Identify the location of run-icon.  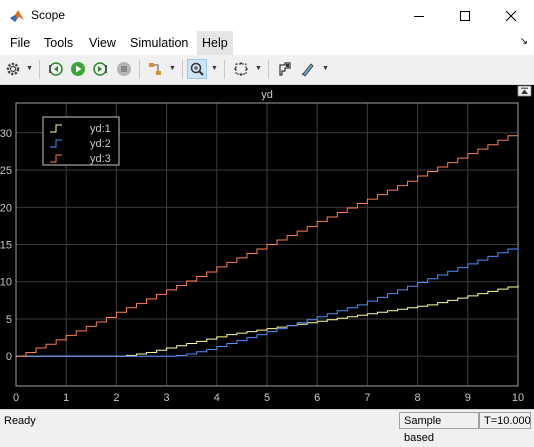
(78, 69).